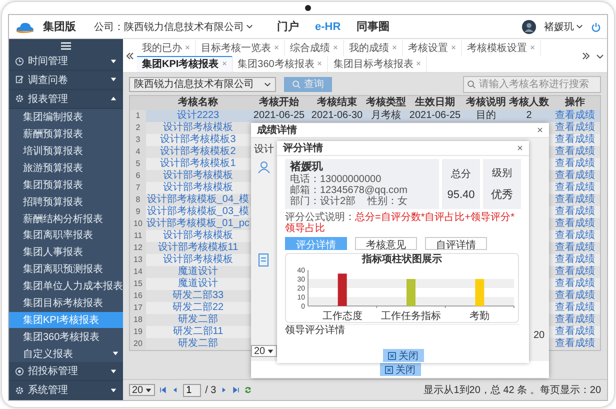 The height and width of the screenshot is (409, 616). What do you see at coordinates (435, 103) in the screenshot?
I see `column-header: 生效日期` at bounding box center [435, 103].